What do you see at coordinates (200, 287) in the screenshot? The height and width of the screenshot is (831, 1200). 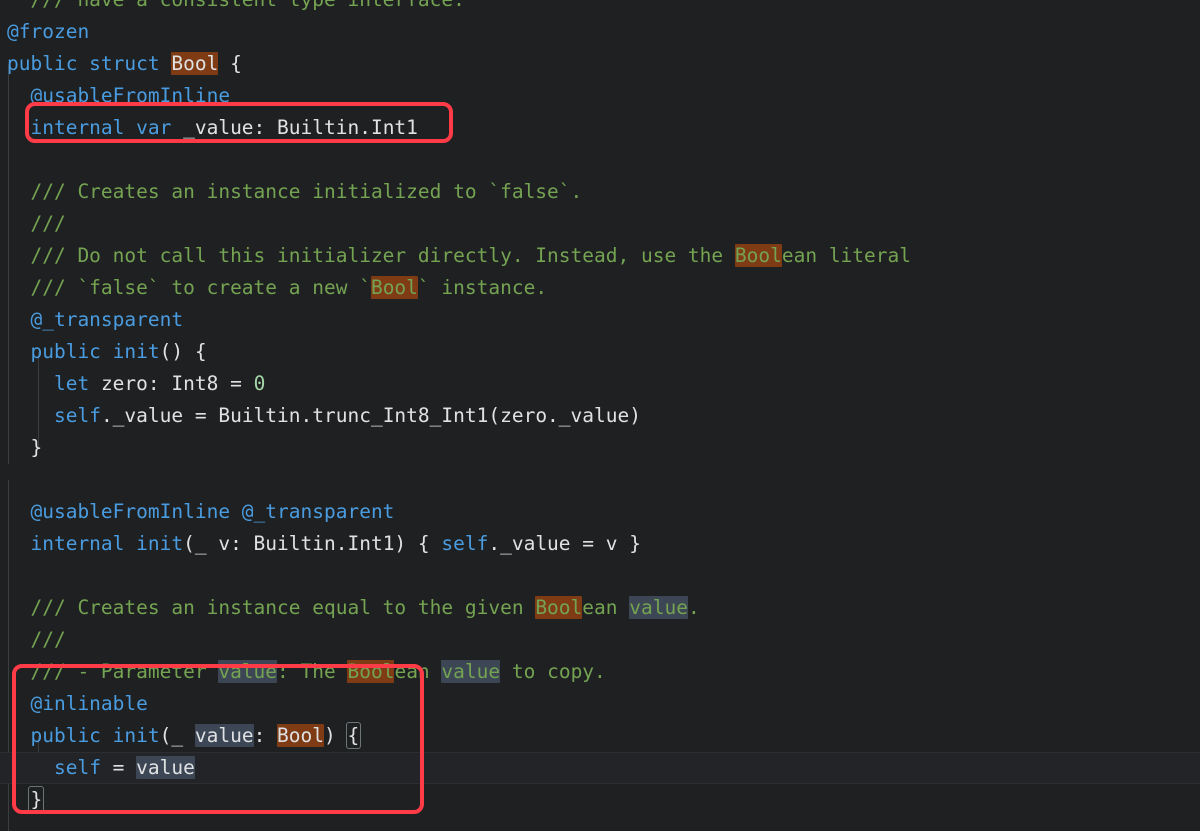 I see `code-token: /// `false` to create a new `` at bounding box center [200, 287].